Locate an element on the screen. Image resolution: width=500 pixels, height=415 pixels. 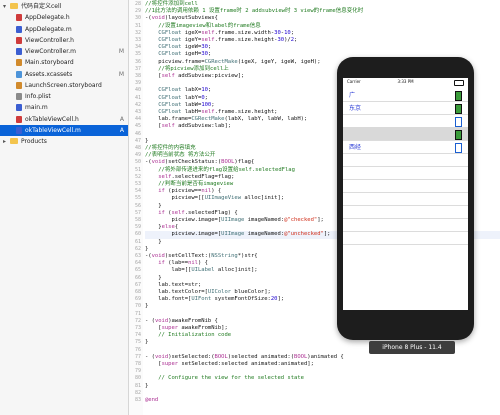
line-number: 81 is located at coordinates (137, 385).